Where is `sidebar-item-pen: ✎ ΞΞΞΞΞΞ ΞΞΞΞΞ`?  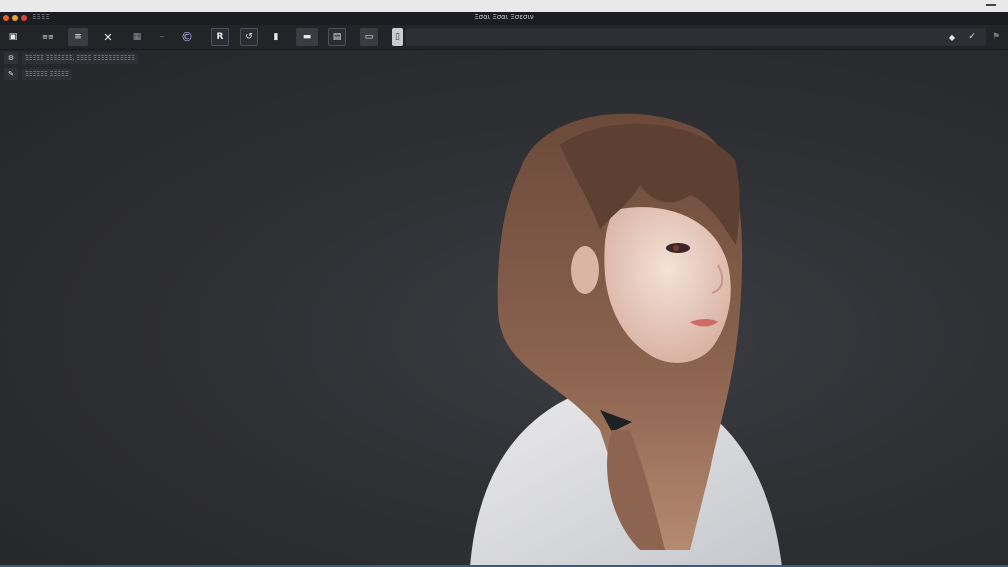
sidebar-item-pen: ✎ ΞΞΞΞΞΞ ΞΞΞΞΞ is located at coordinates (38, 74).